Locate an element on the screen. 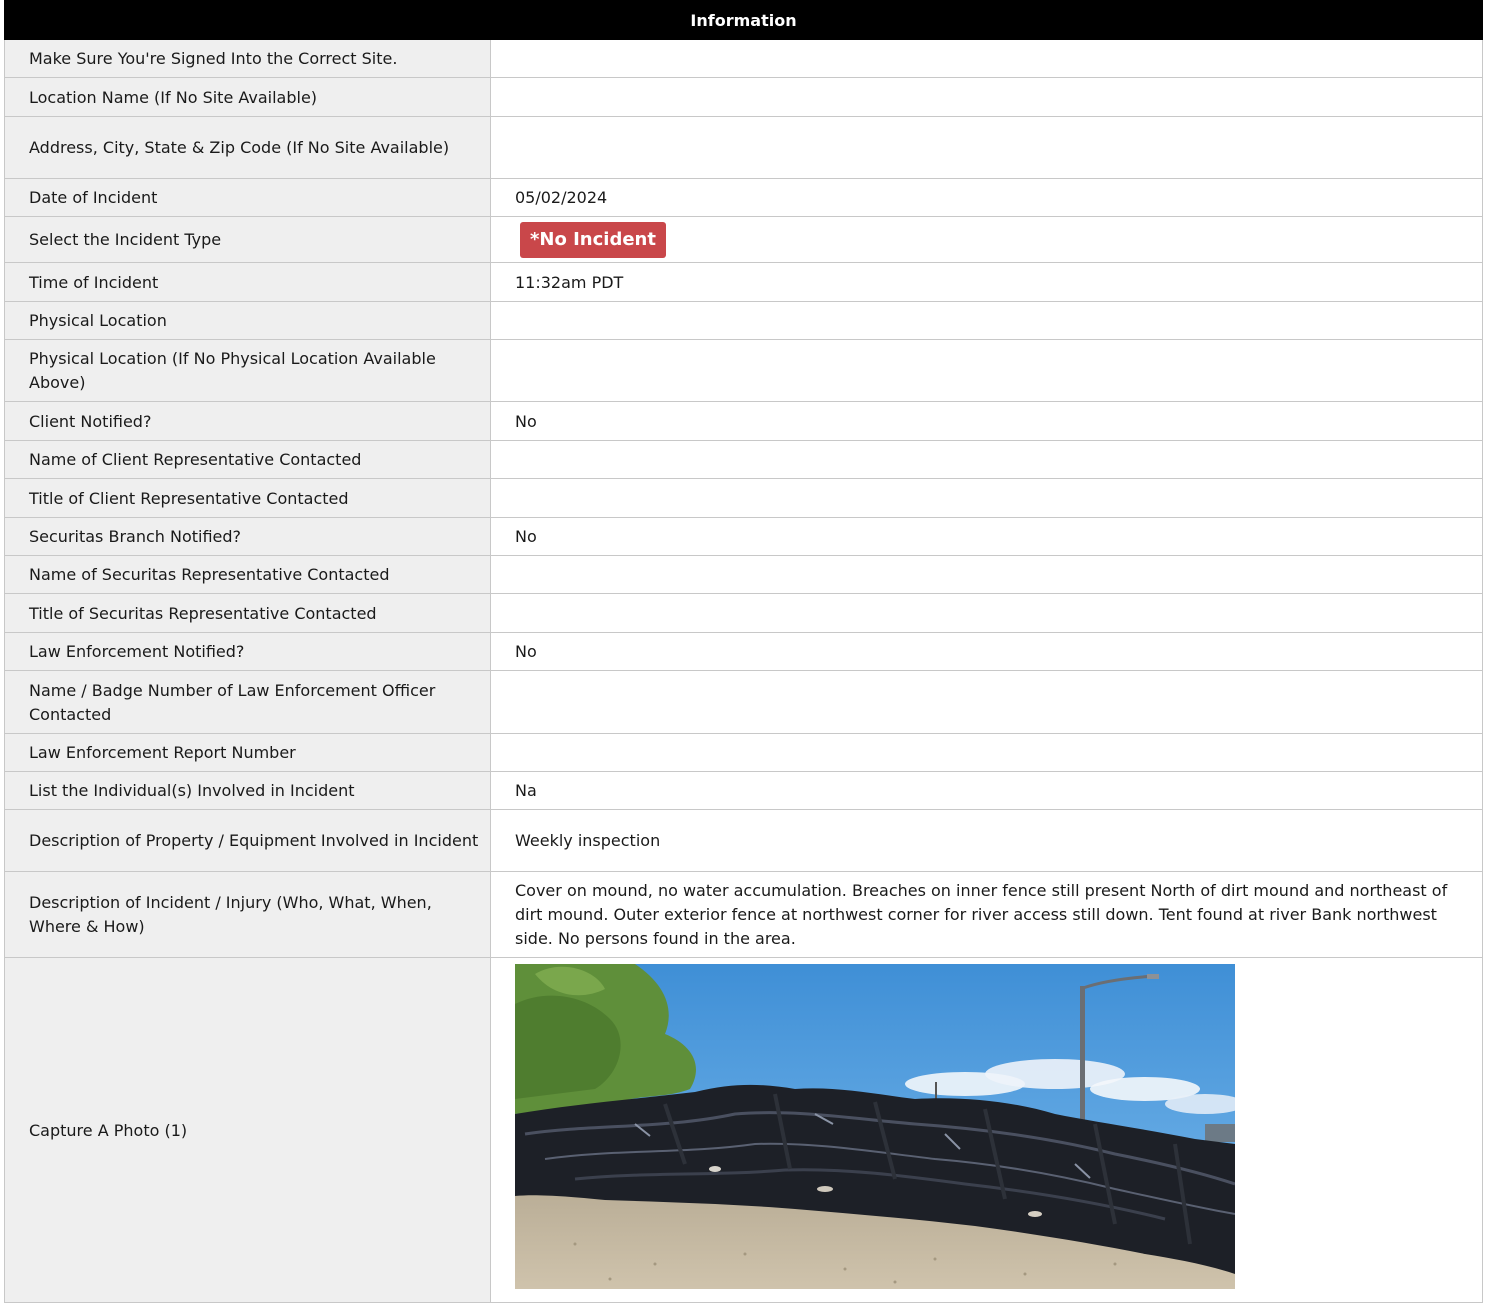 The width and height of the screenshot is (1489, 1303). field-label: Time of Incident is located at coordinates (247, 282).